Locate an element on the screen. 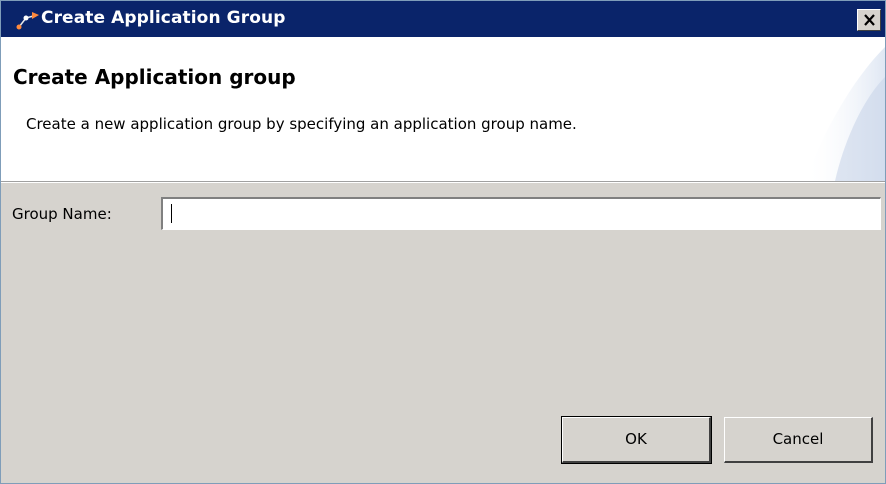 This screenshot has height=484, width=886. app-group-icon is located at coordinates (28, 20).